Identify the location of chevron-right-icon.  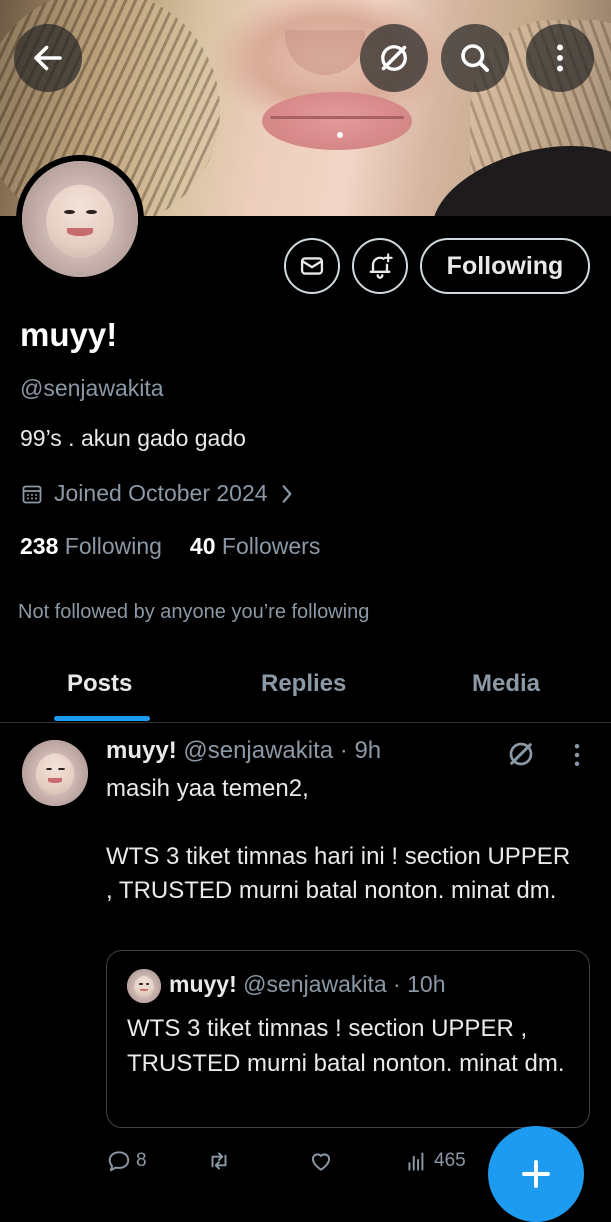
(286, 493).